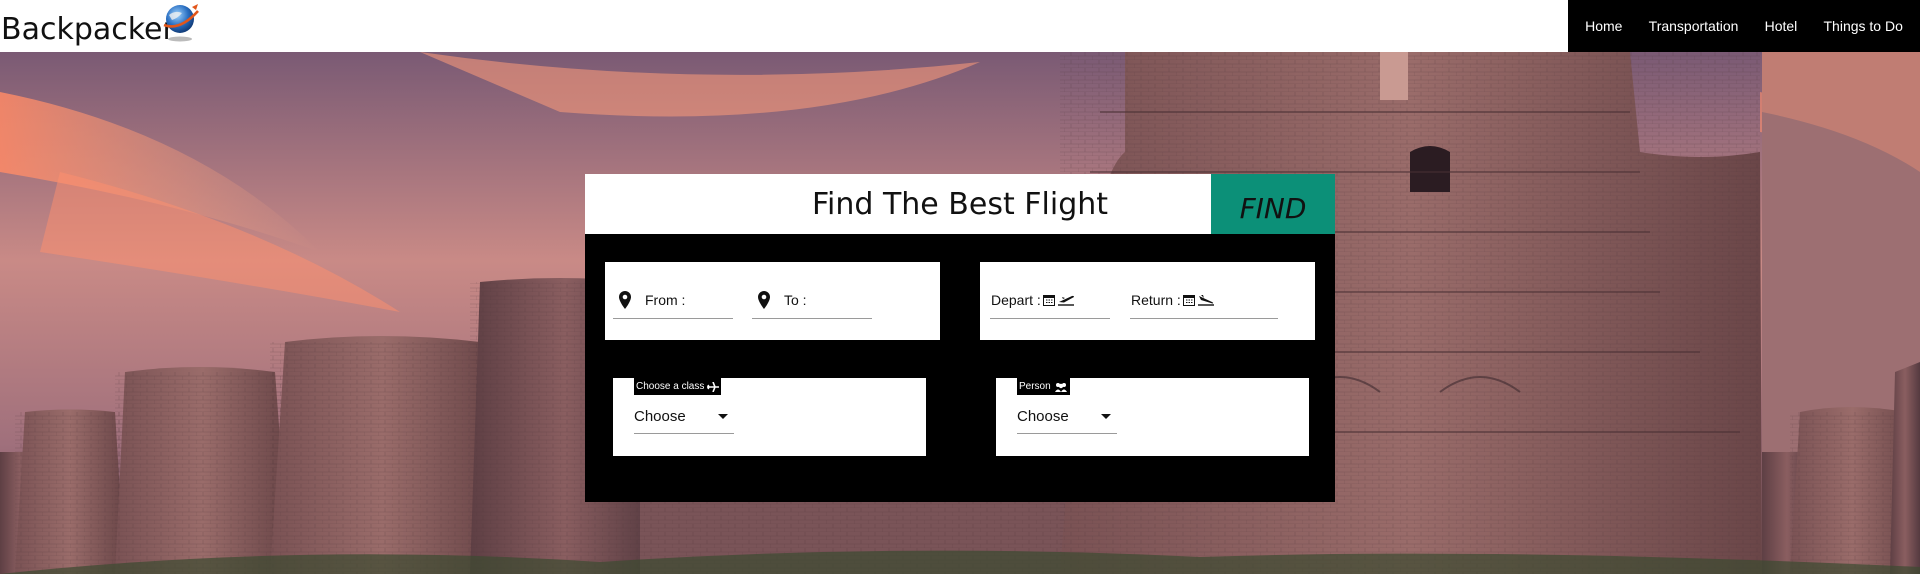 The width and height of the screenshot is (1920, 574). Describe the element at coordinates (1273, 204) in the screenshot. I see `find-button: FIND` at that location.